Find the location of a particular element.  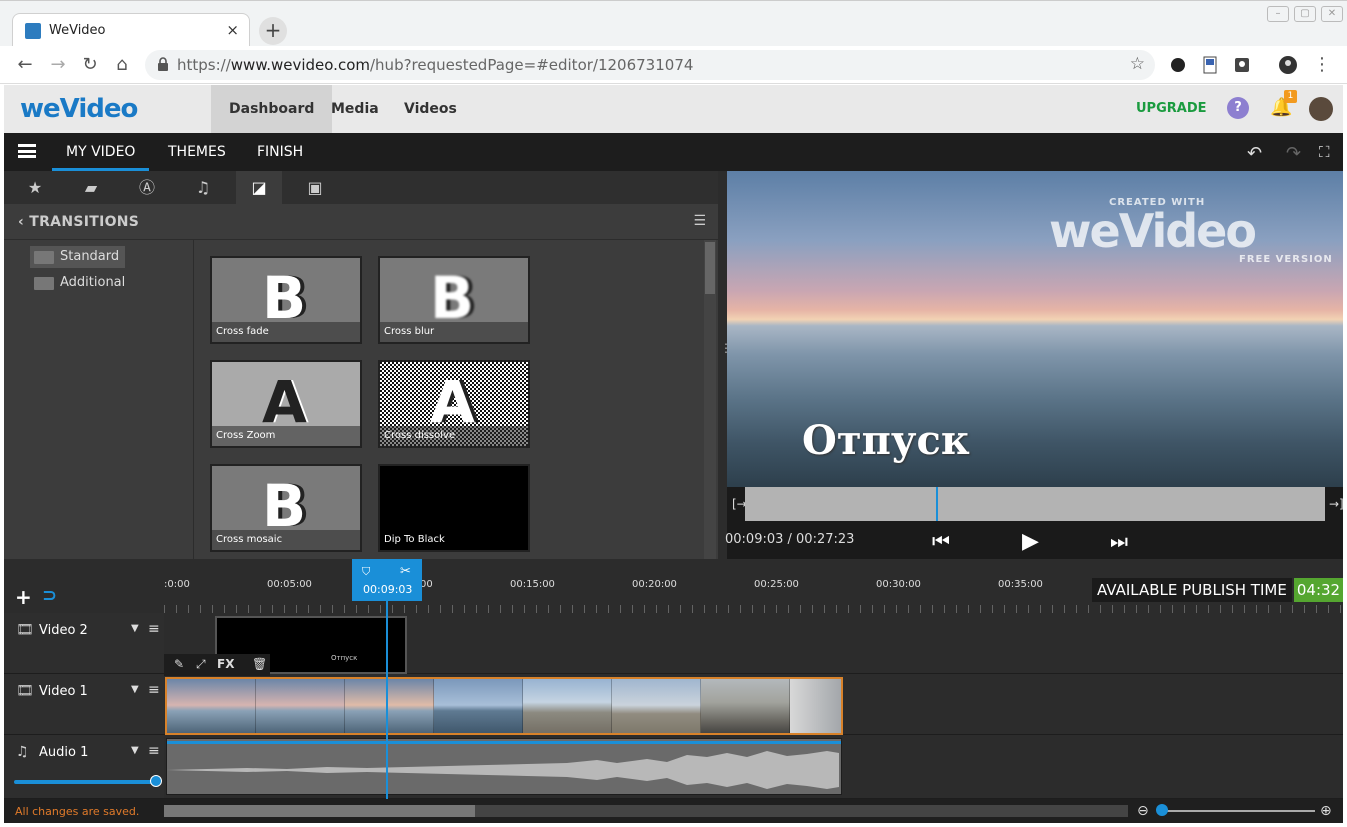

minimize-button: – is located at coordinates (1278, 14).